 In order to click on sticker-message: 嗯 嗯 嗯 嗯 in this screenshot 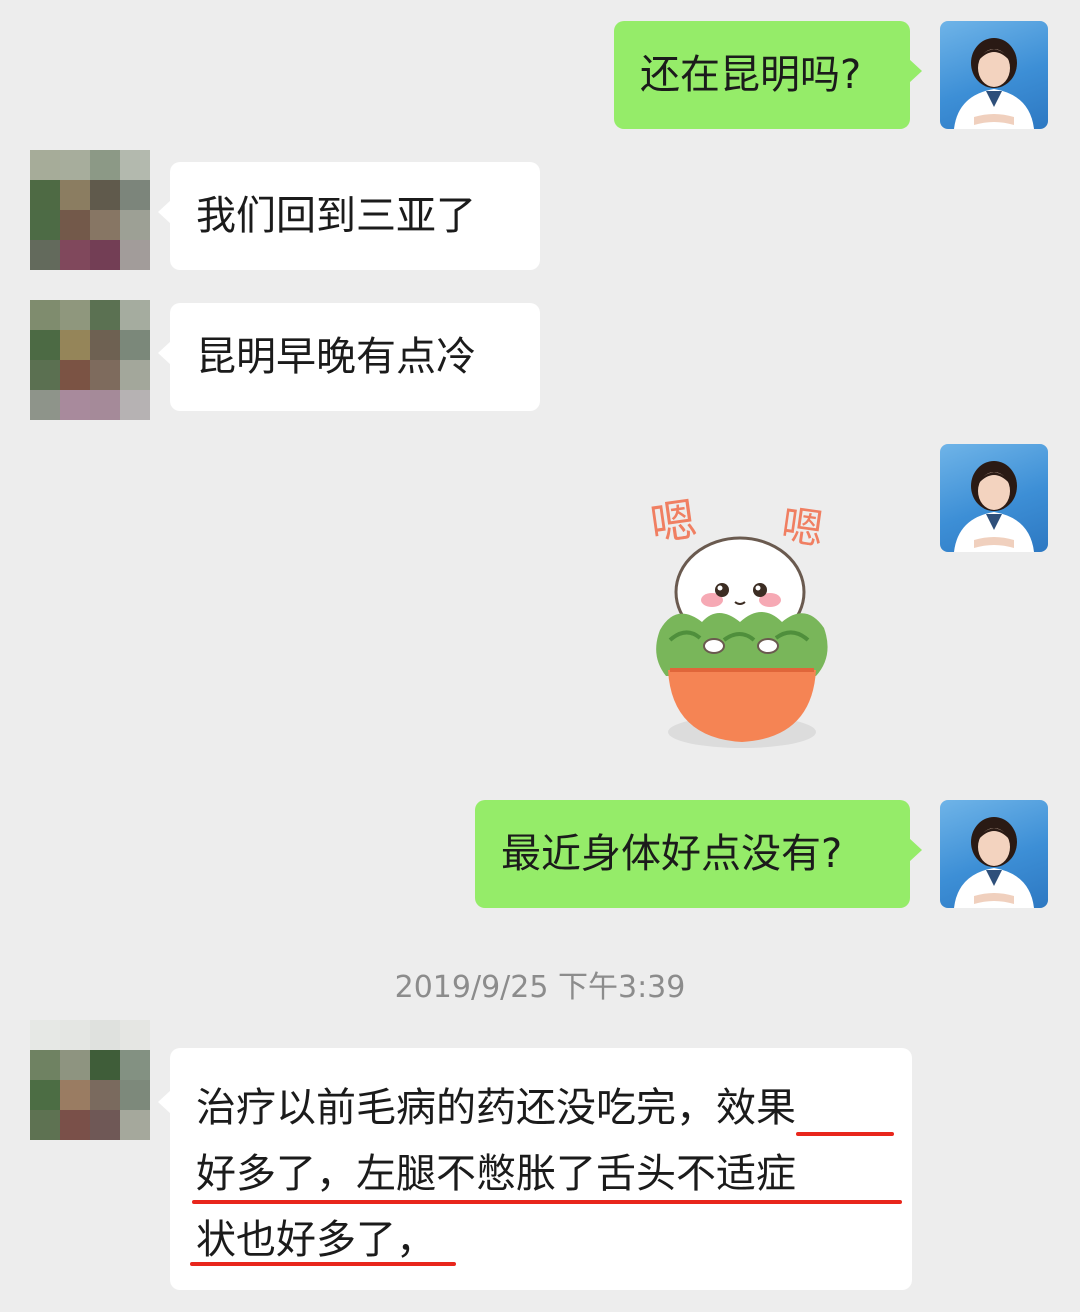, I will do `click(746, 620)`.